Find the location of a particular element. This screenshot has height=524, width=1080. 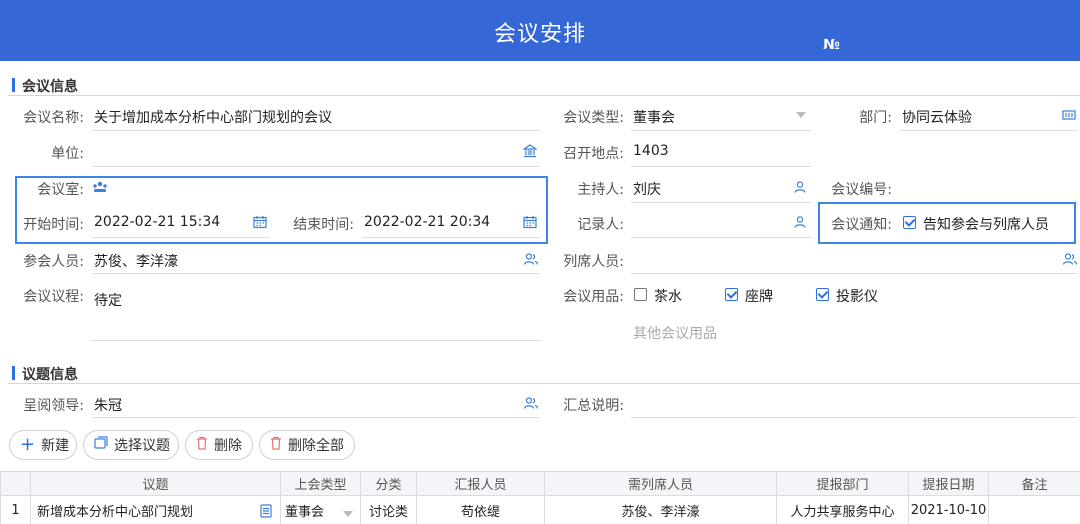

table-header-row: 议题 上会类型 分类 汇报人员 需列席人员 提报部门 提报日期 备注 is located at coordinates (540, 483).